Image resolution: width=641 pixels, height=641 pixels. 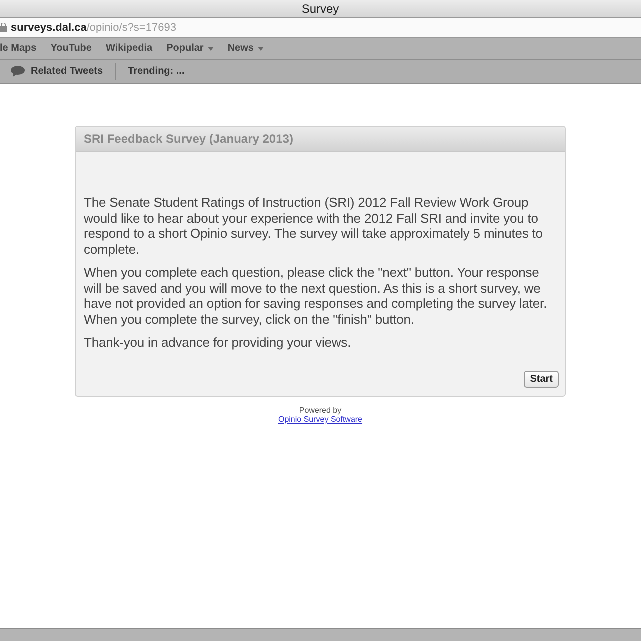 What do you see at coordinates (190, 48) in the screenshot?
I see `bookmark-link: Popular` at bounding box center [190, 48].